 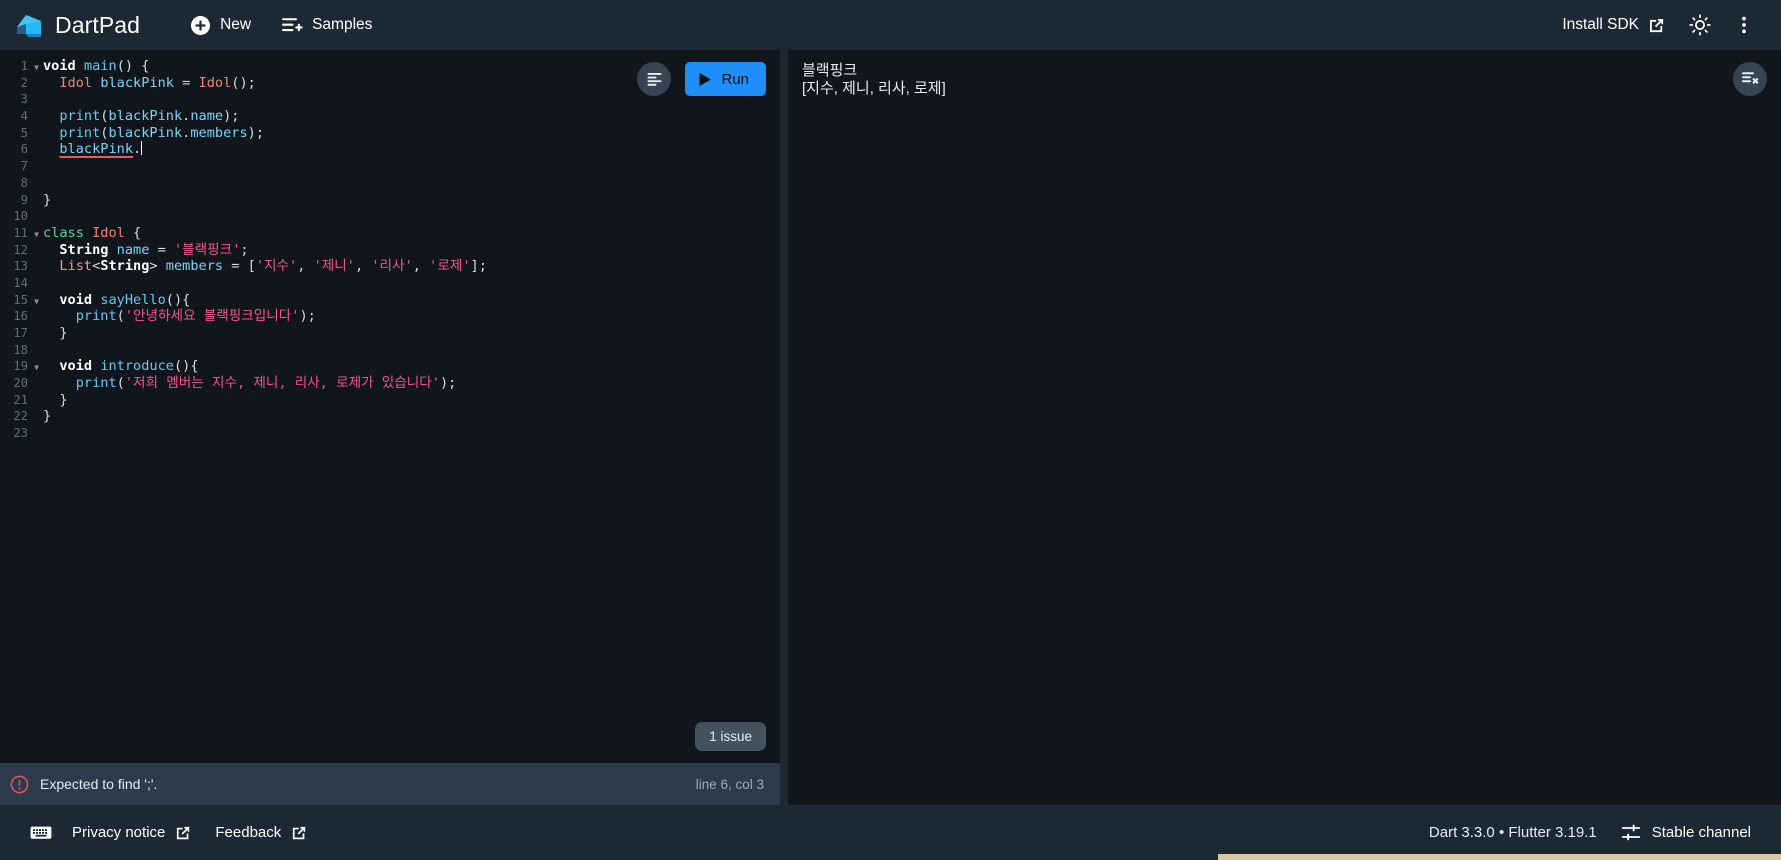 What do you see at coordinates (390, 400) in the screenshot?
I see `code-line: 21 }` at bounding box center [390, 400].